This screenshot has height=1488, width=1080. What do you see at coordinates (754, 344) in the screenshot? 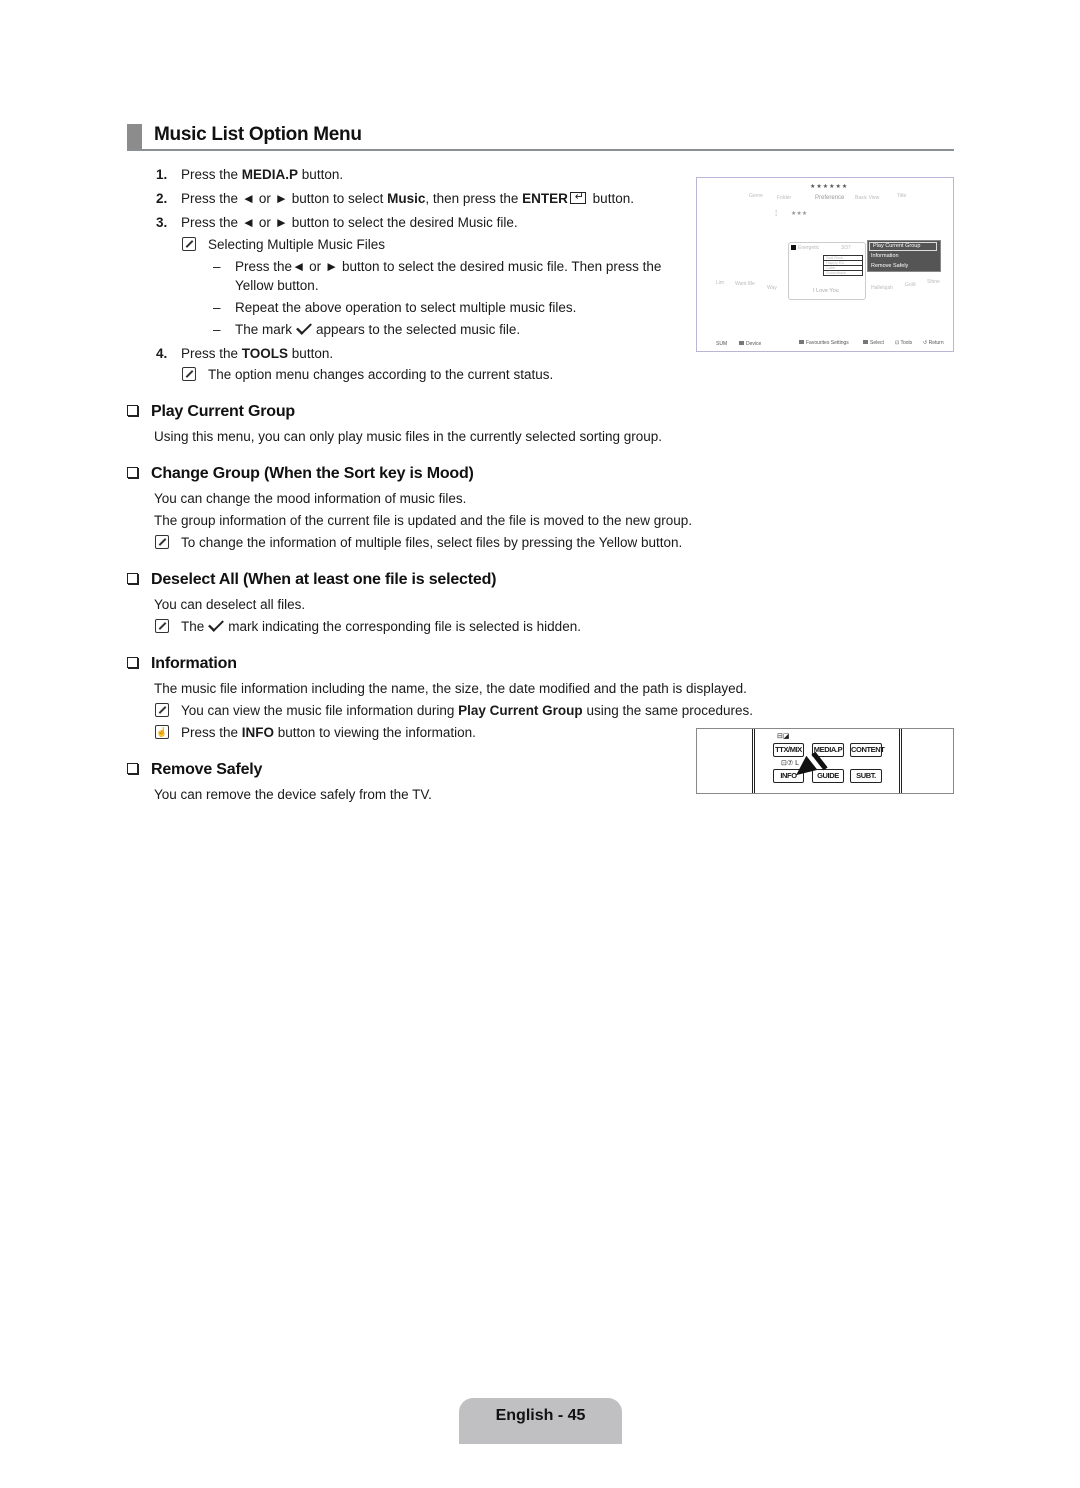
I see `text: Device` at bounding box center [754, 344].